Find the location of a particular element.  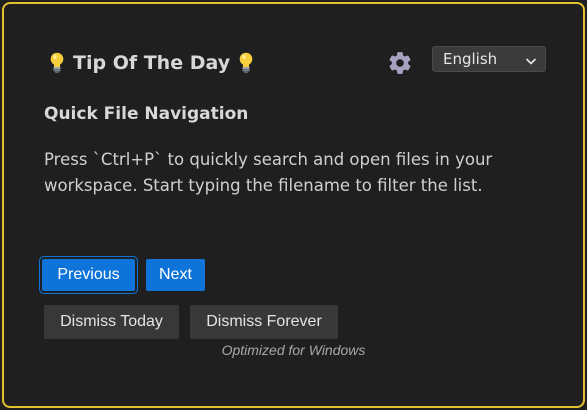

dismiss-today-button: Dismiss Today is located at coordinates (111, 322).